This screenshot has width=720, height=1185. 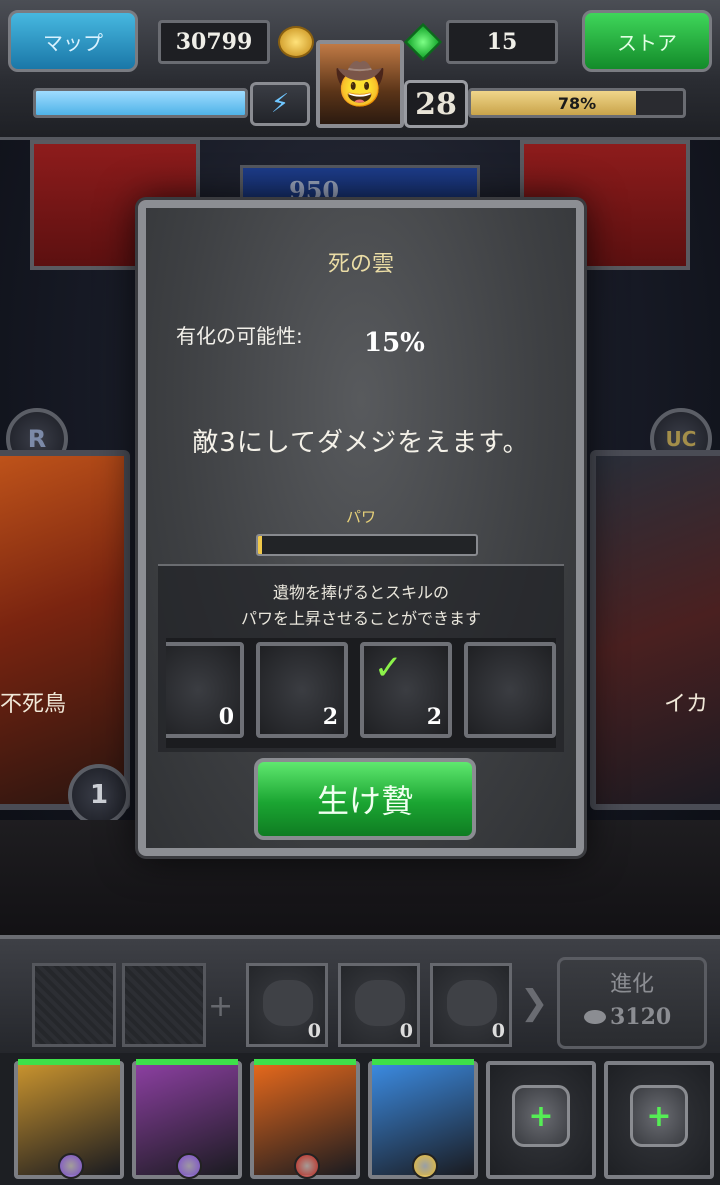 I want to click on evolve-label: 進化, so click(x=631, y=984).